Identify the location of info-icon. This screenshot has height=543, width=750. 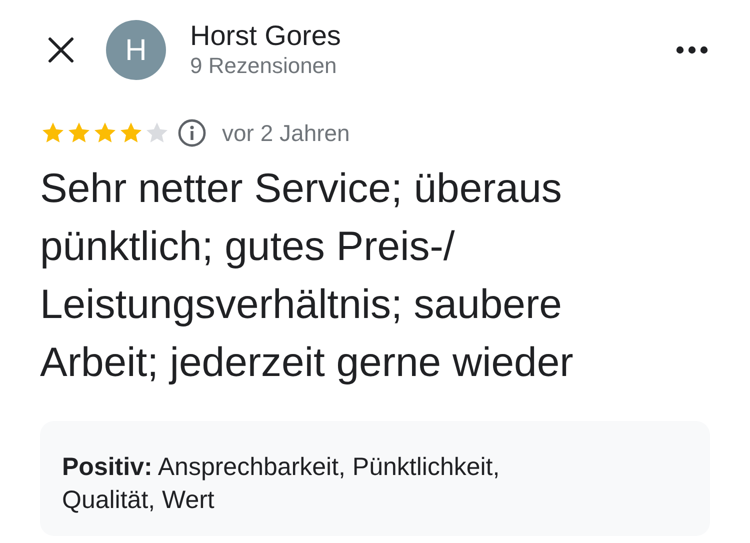
(192, 133).